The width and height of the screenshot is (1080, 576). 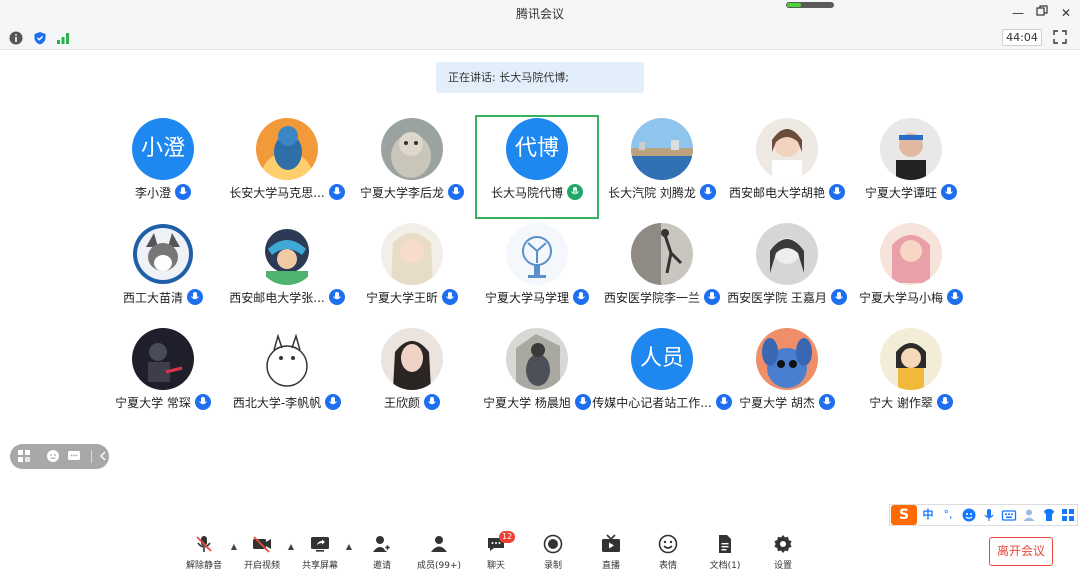 What do you see at coordinates (948, 515) in the screenshot?
I see `punctuation-icon: °,` at bounding box center [948, 515].